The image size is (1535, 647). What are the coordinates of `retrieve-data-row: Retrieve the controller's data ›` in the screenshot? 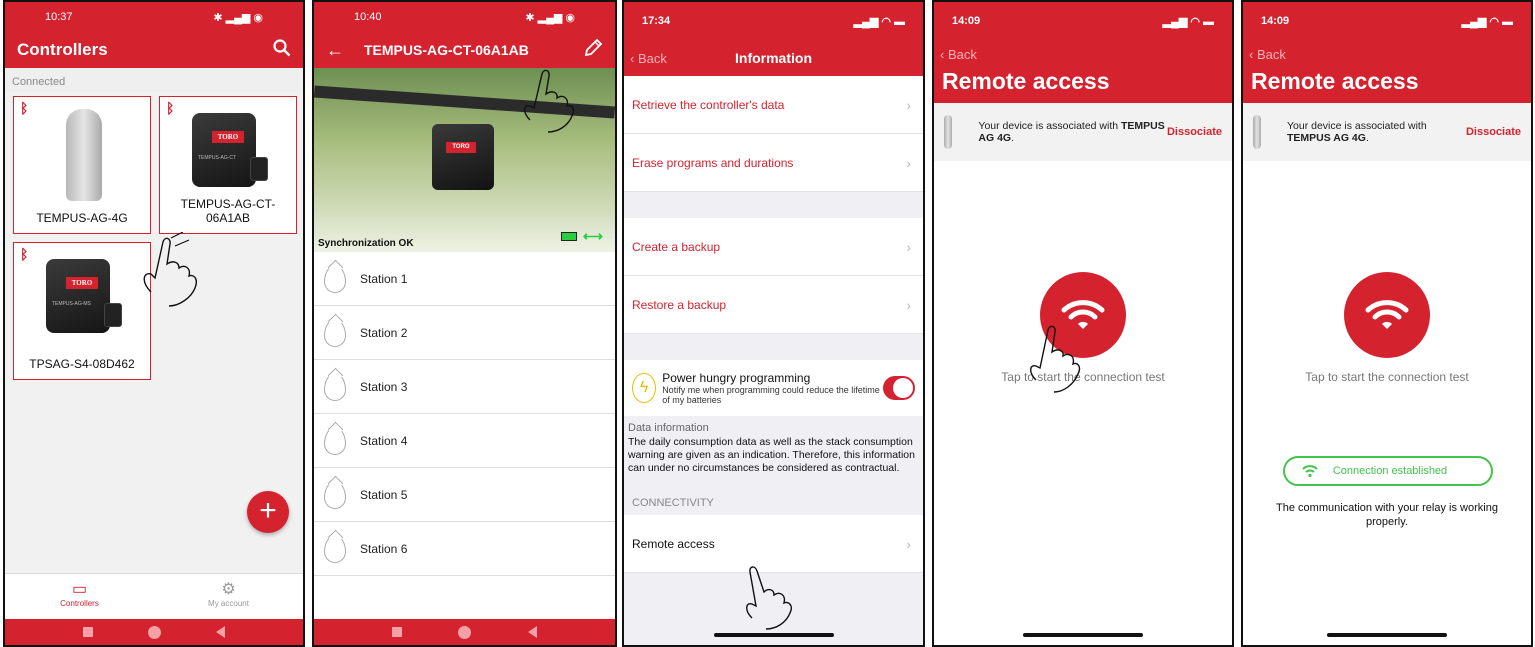 It's located at (773, 105).